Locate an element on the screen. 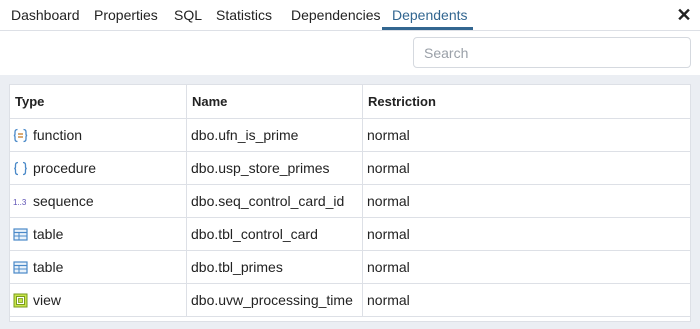 The height and width of the screenshot is (329, 700). table-header-row: Type Name Restriction is located at coordinates (350, 102).